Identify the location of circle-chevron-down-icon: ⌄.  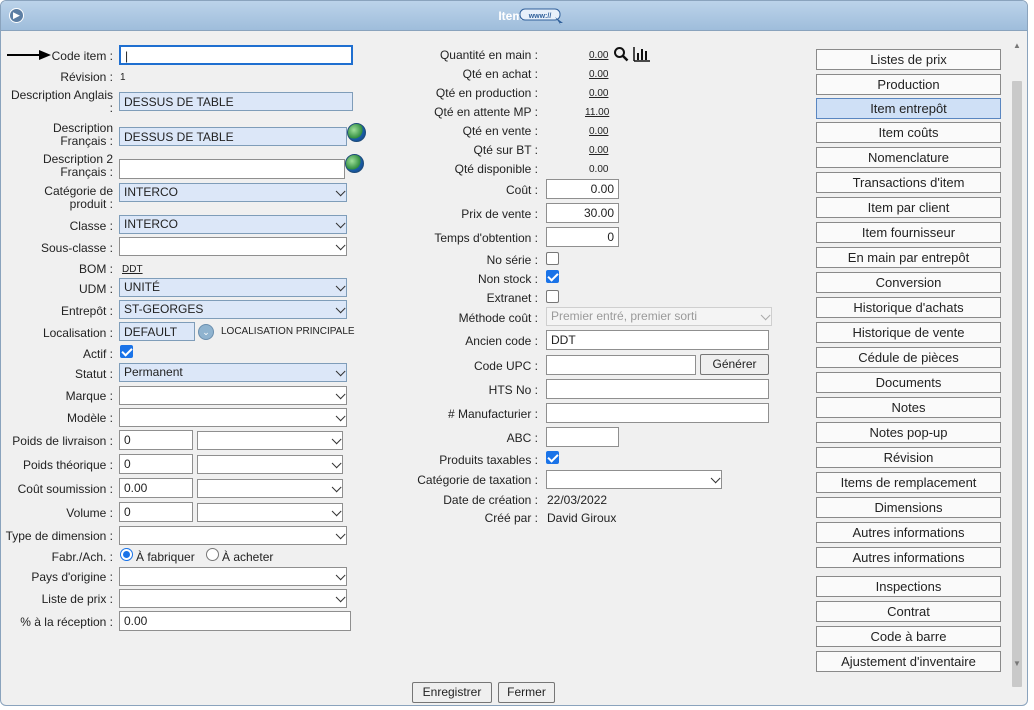
(206, 332).